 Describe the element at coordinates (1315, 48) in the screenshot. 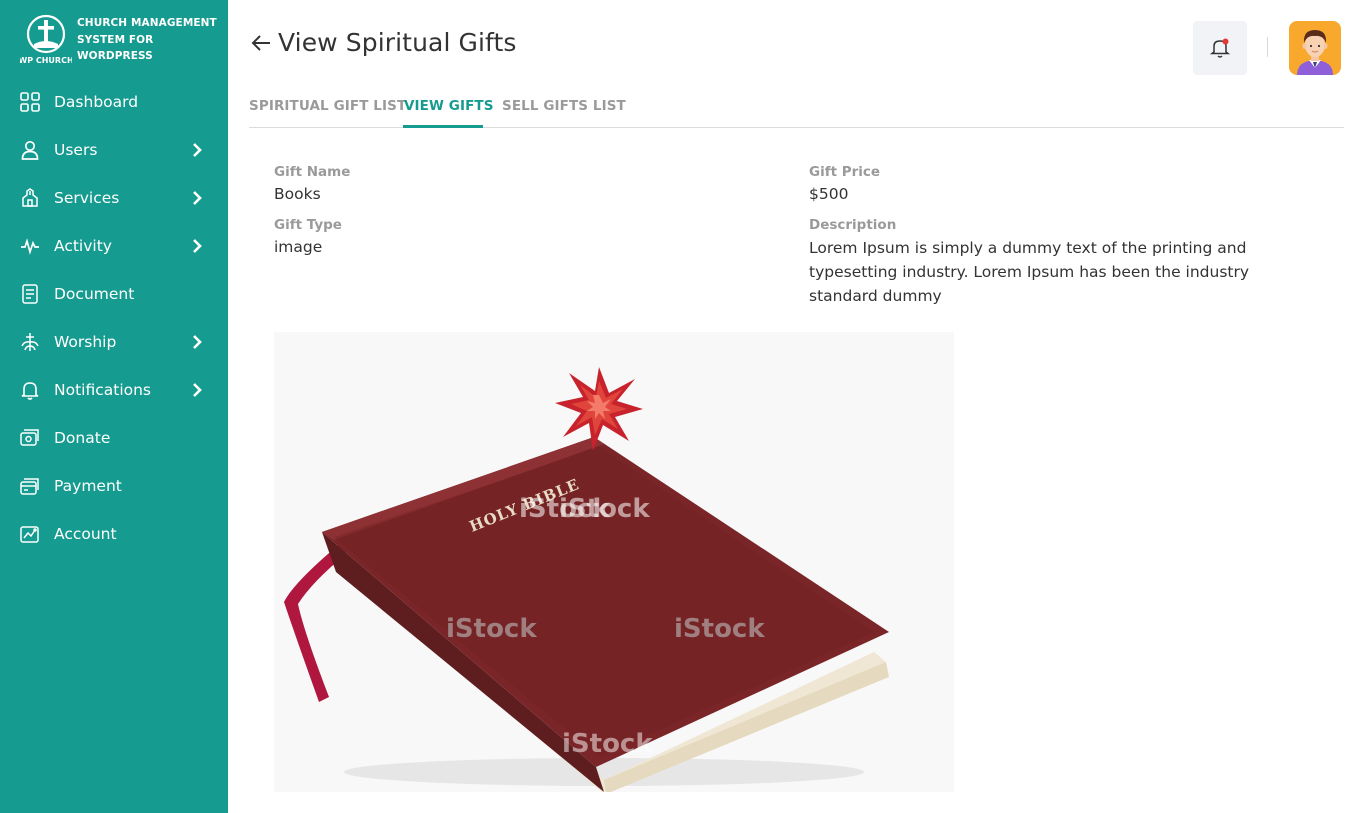

I see `avatar` at that location.